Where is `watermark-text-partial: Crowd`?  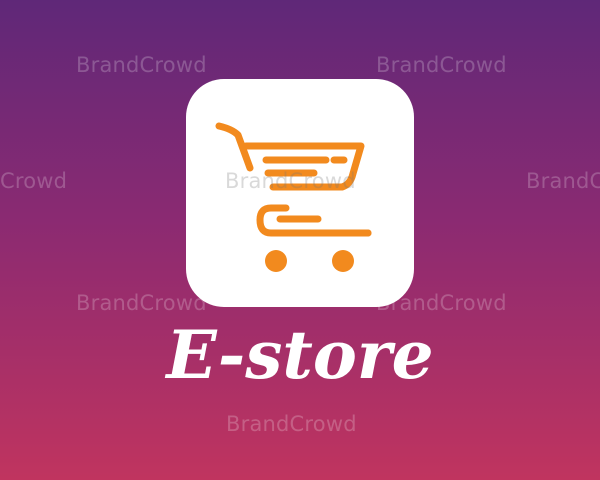 watermark-text-partial: Crowd is located at coordinates (34, 181).